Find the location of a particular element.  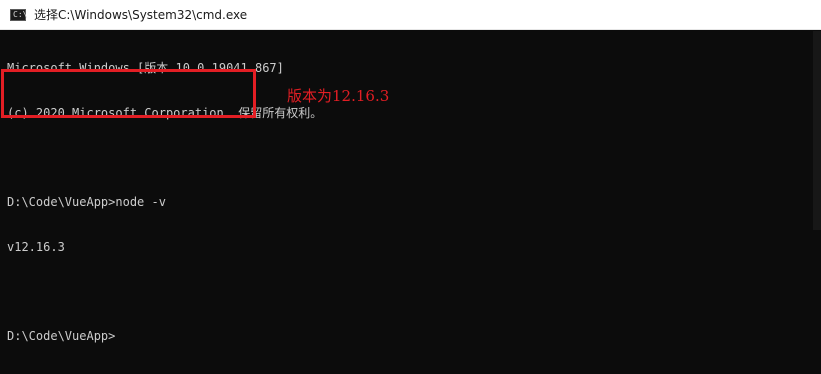

cmd-console-icon: C:\ is located at coordinates (19, 14).